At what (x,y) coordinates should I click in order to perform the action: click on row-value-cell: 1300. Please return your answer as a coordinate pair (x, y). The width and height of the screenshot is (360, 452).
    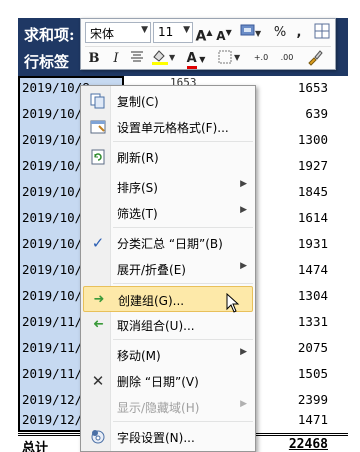
    Looking at the image, I should click on (293, 139).